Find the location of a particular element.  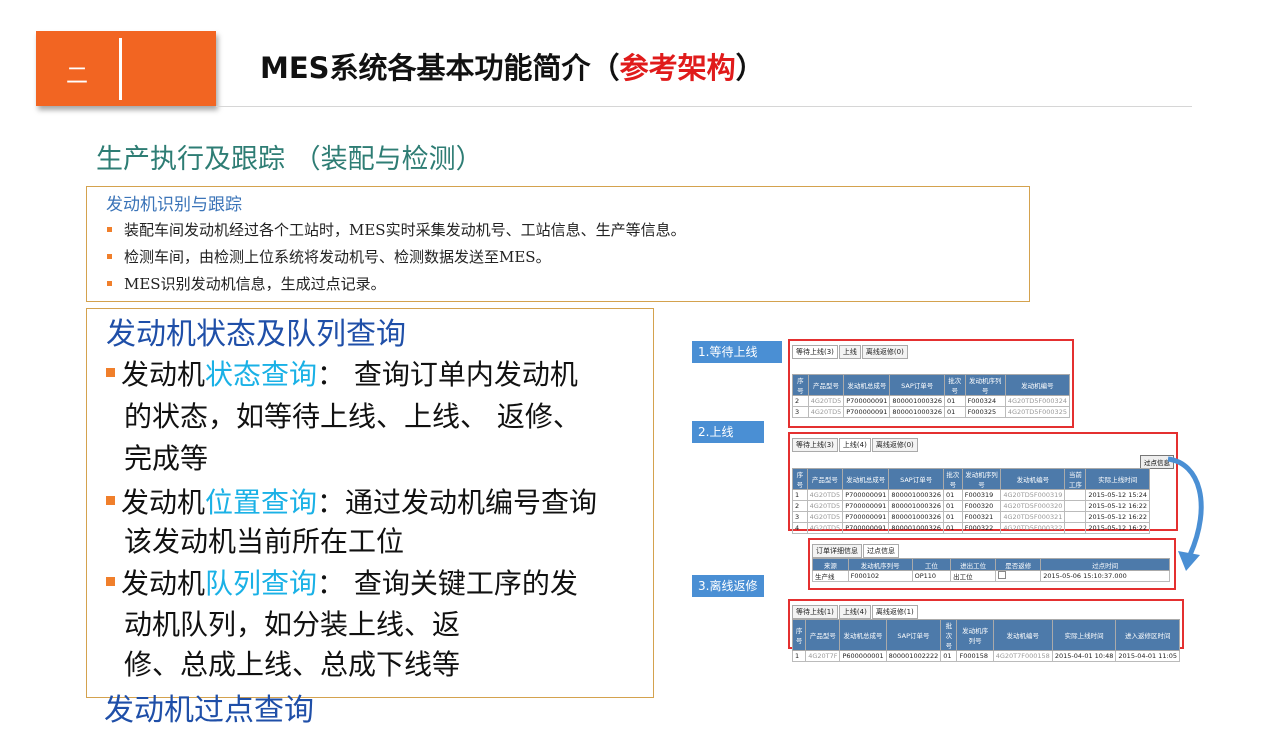

column-header: 实际上线时间 is located at coordinates (1084, 635).